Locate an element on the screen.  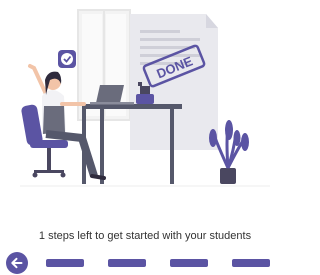
back-button is located at coordinates (17, 263).